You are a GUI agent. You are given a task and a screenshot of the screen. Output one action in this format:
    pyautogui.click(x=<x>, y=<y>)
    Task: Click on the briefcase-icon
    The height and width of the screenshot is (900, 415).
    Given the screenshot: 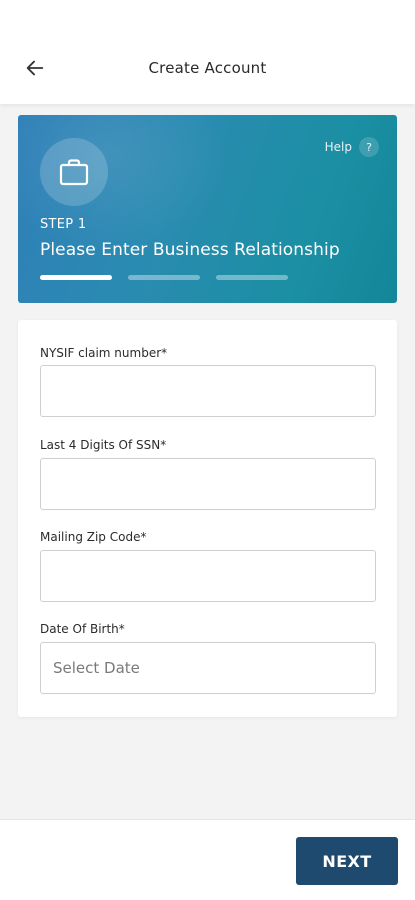 What is the action you would take?
    pyautogui.click(x=74, y=172)
    